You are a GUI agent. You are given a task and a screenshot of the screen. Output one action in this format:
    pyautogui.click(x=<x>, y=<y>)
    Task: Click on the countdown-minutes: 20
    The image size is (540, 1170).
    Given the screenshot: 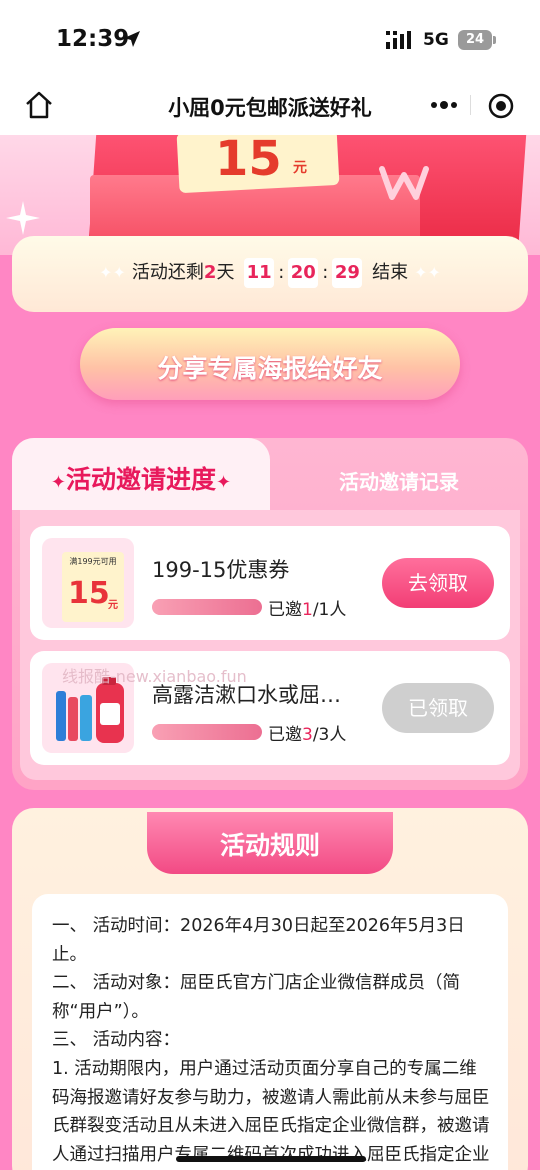 What is the action you would take?
    pyautogui.click(x=303, y=273)
    